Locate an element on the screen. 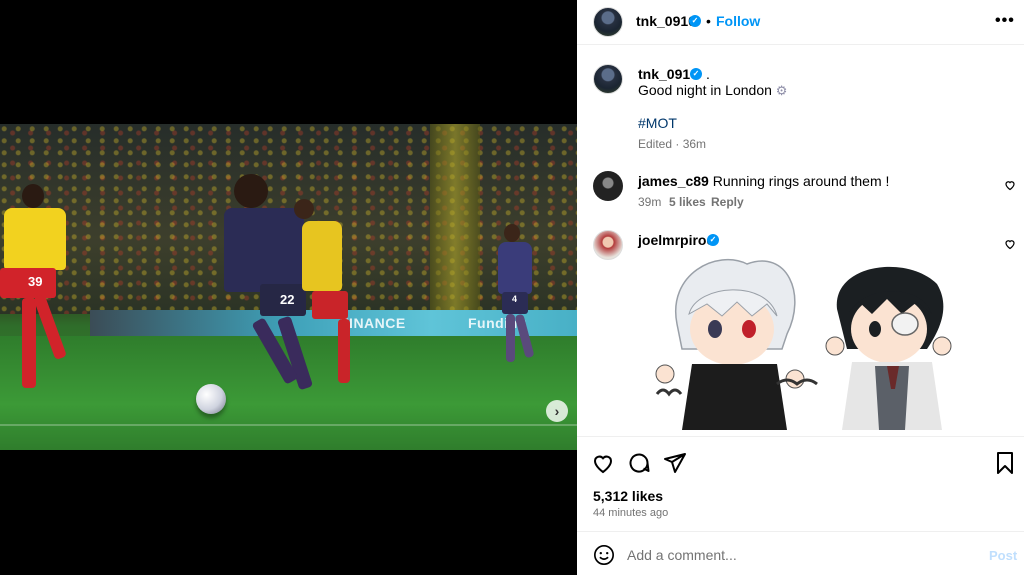  opponent-player: 39 is located at coordinates (40, 314).